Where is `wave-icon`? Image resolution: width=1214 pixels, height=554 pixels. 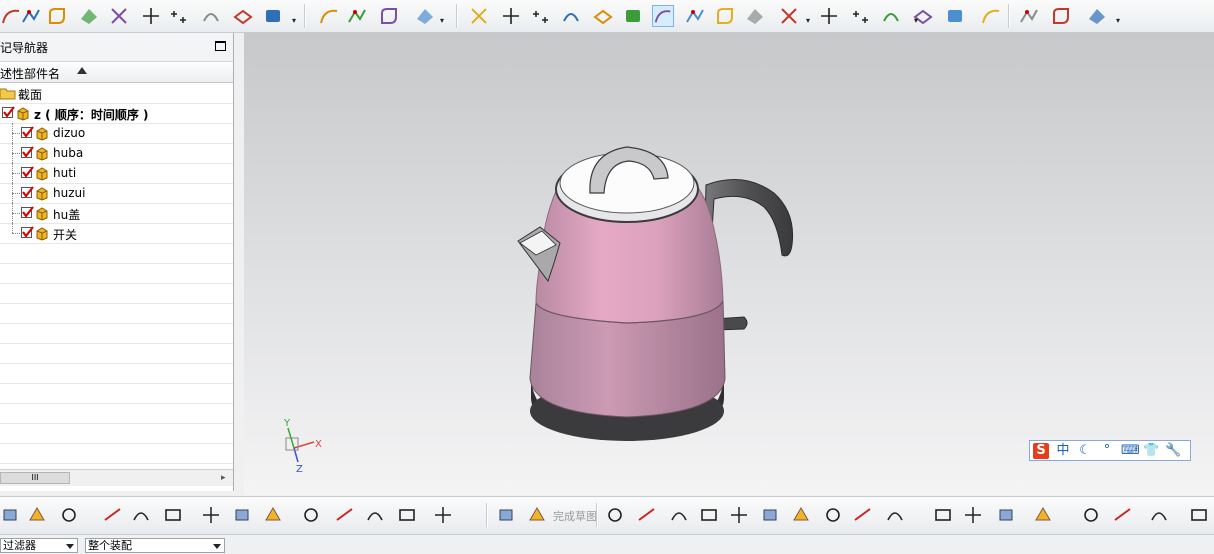 wave-icon is located at coordinates (243, 515).